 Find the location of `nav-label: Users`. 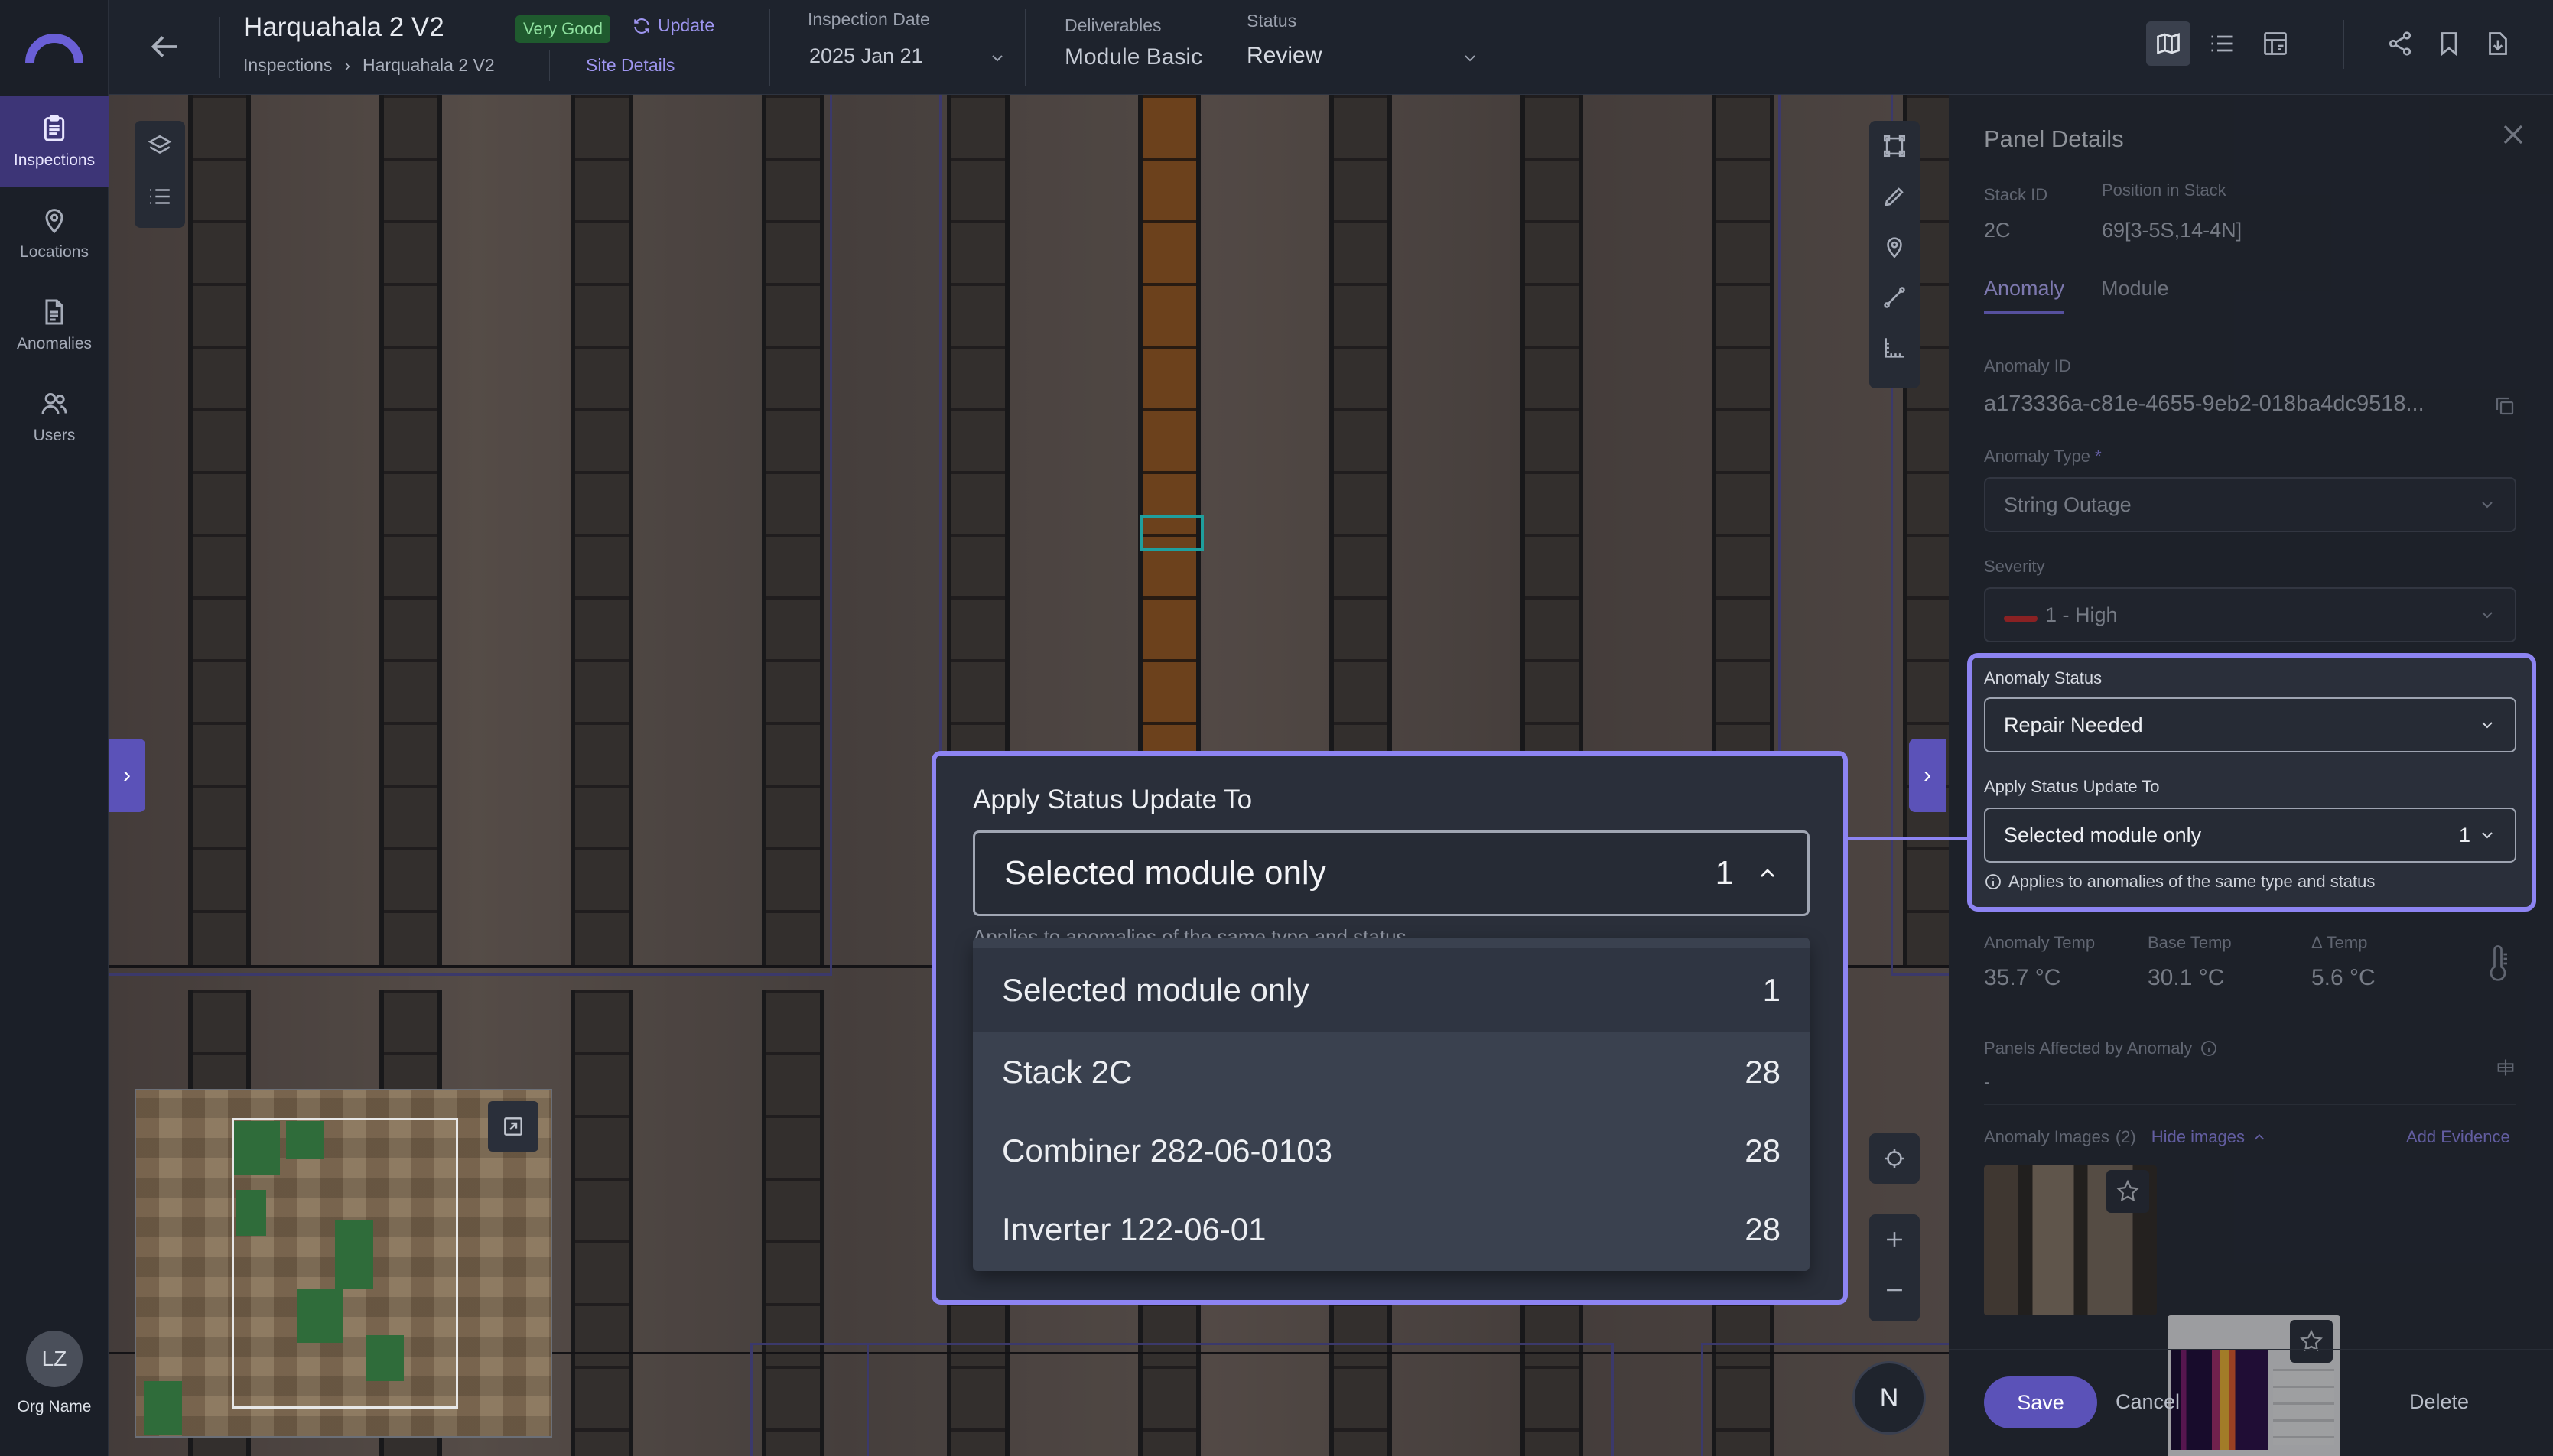

nav-label: Users is located at coordinates (54, 435).